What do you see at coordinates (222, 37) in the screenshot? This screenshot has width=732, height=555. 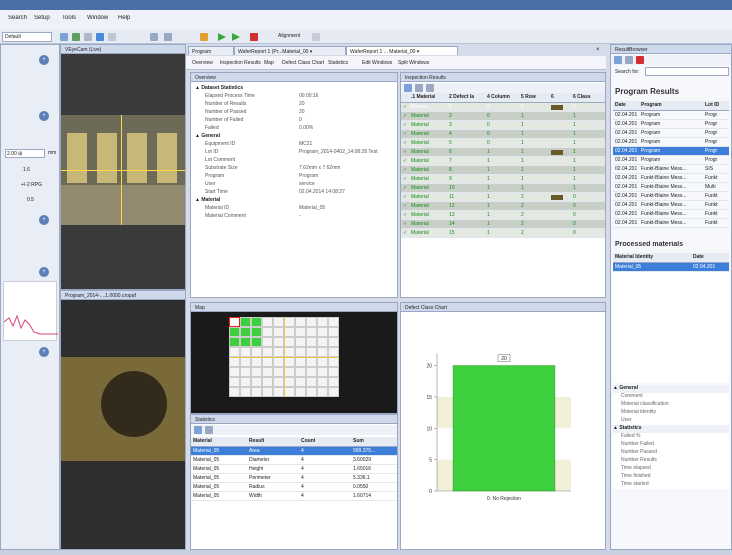 I see `play-icon` at bounding box center [222, 37].